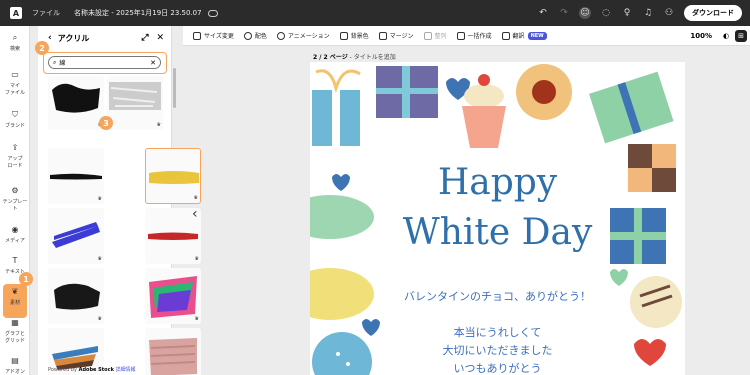 The height and width of the screenshot is (375, 750). Describe the element at coordinates (543, 13) in the screenshot. I see `undo-icon: ↶` at that location.